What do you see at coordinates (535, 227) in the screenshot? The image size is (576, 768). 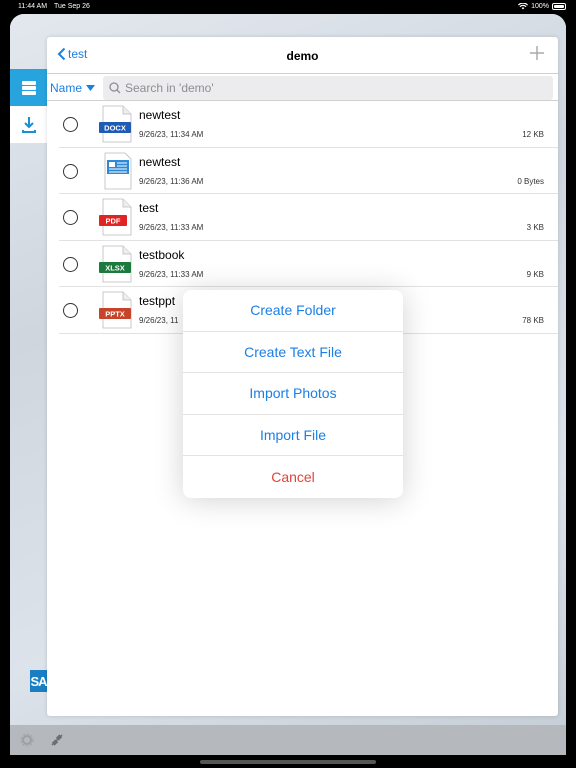 I see `file-size: 3 KB` at bounding box center [535, 227].